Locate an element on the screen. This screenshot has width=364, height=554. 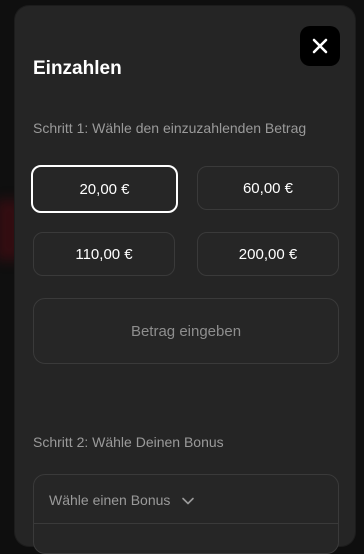
bonus-select-value: Wähle einen Bonus is located at coordinates (110, 500).